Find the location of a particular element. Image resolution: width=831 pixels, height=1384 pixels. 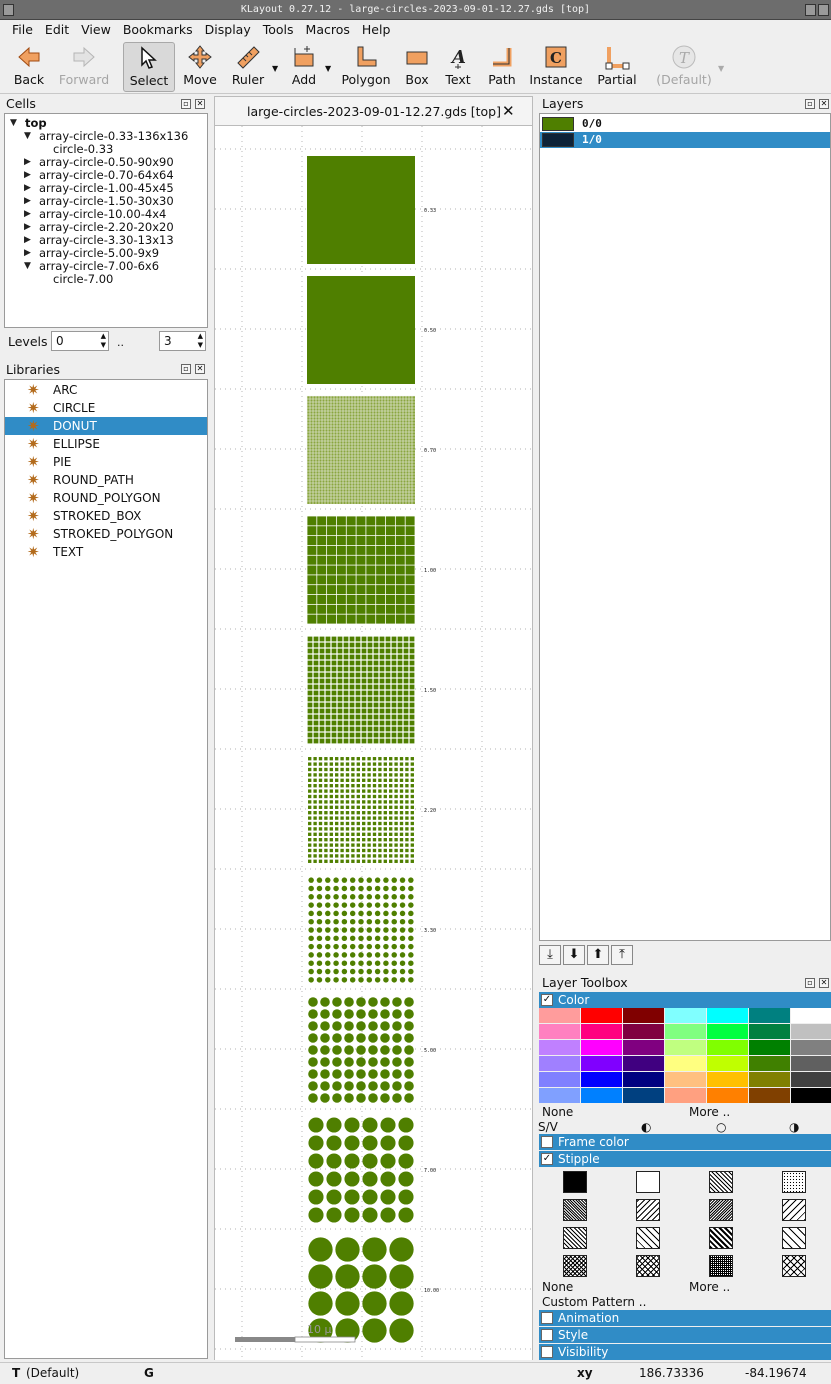

ruler-dropdown-icon: ▼ is located at coordinates (275, 68).